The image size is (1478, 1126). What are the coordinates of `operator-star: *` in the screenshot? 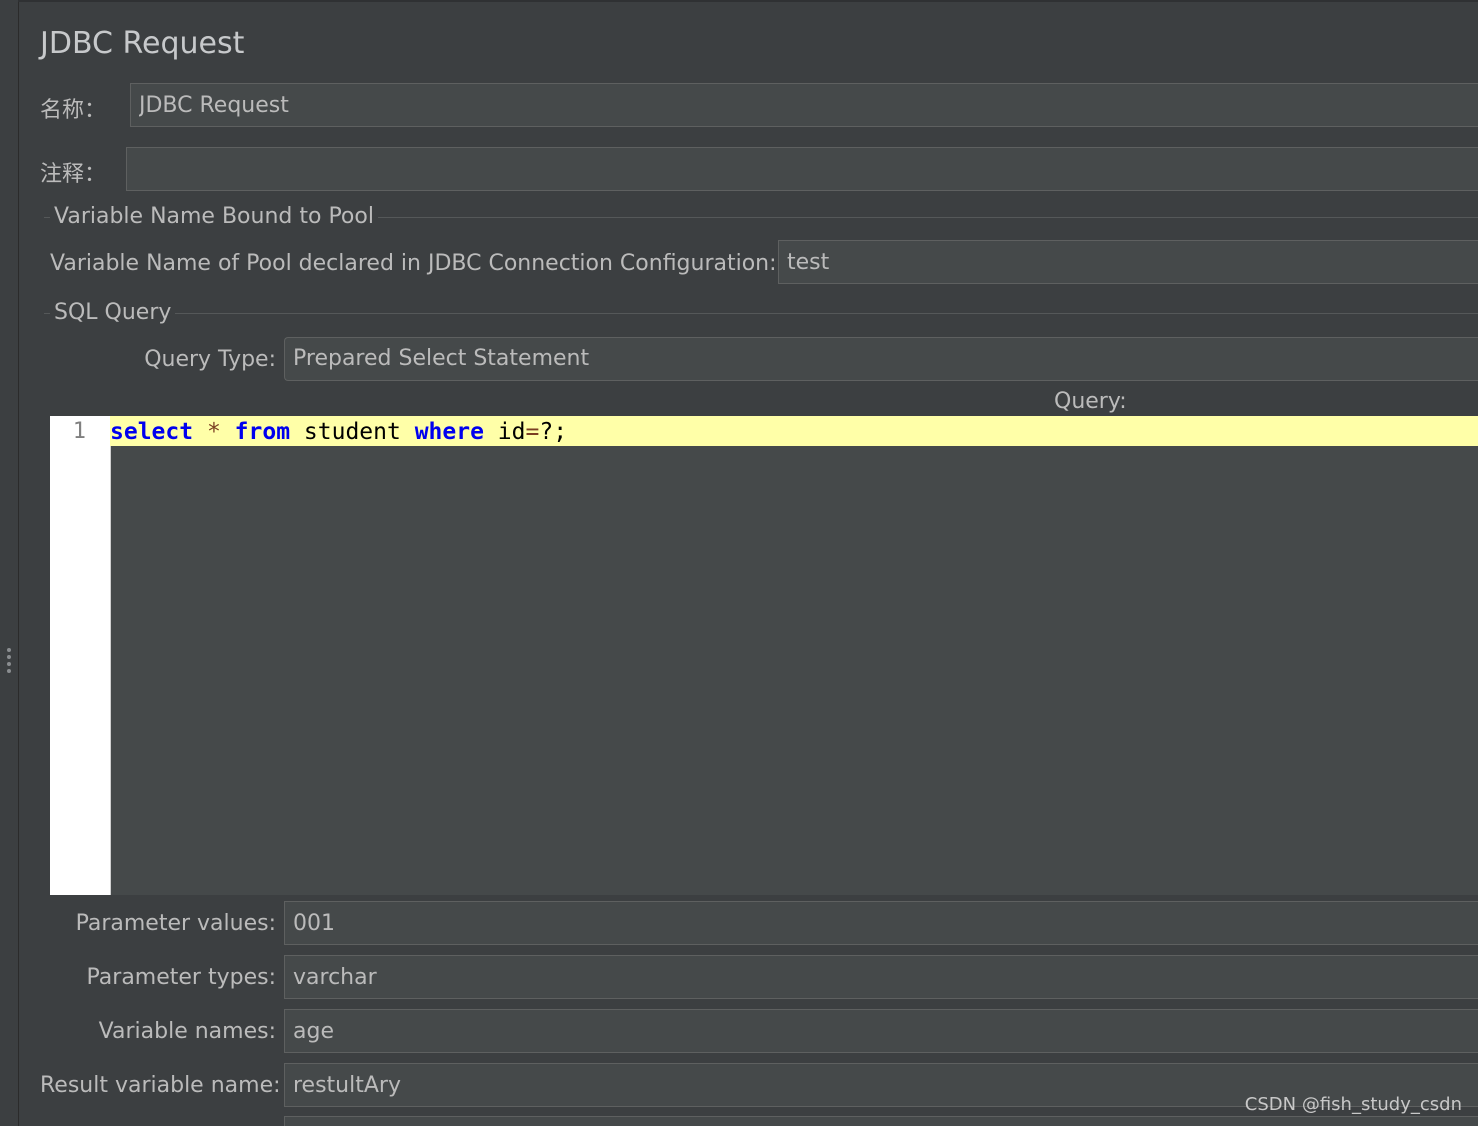 It's located at (213, 432).